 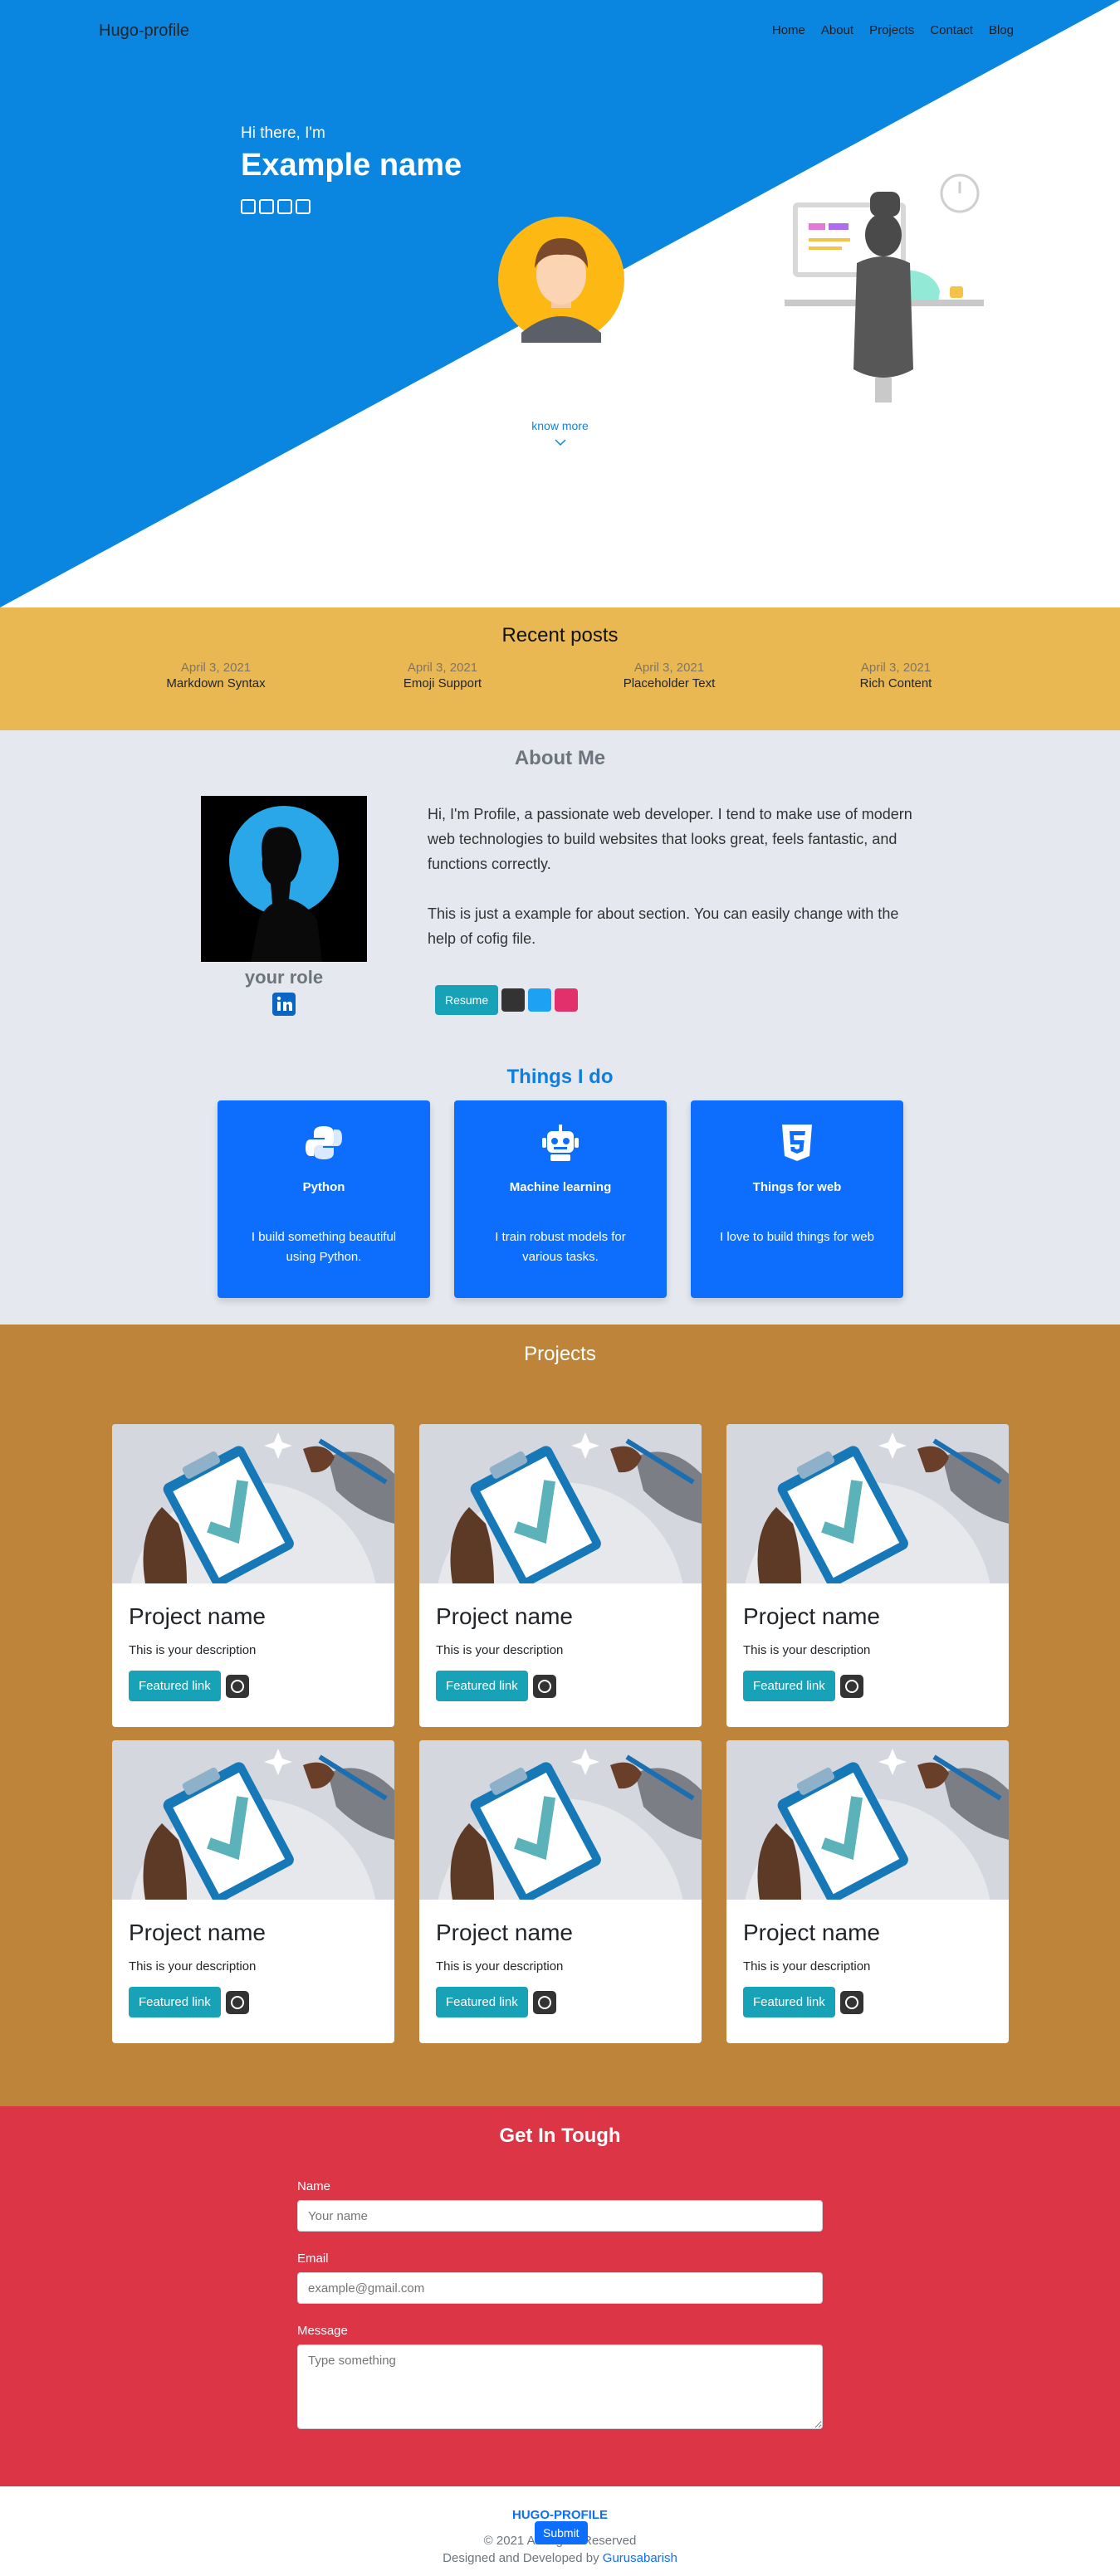 I want to click on know-more-link: know more, so click(x=560, y=426).